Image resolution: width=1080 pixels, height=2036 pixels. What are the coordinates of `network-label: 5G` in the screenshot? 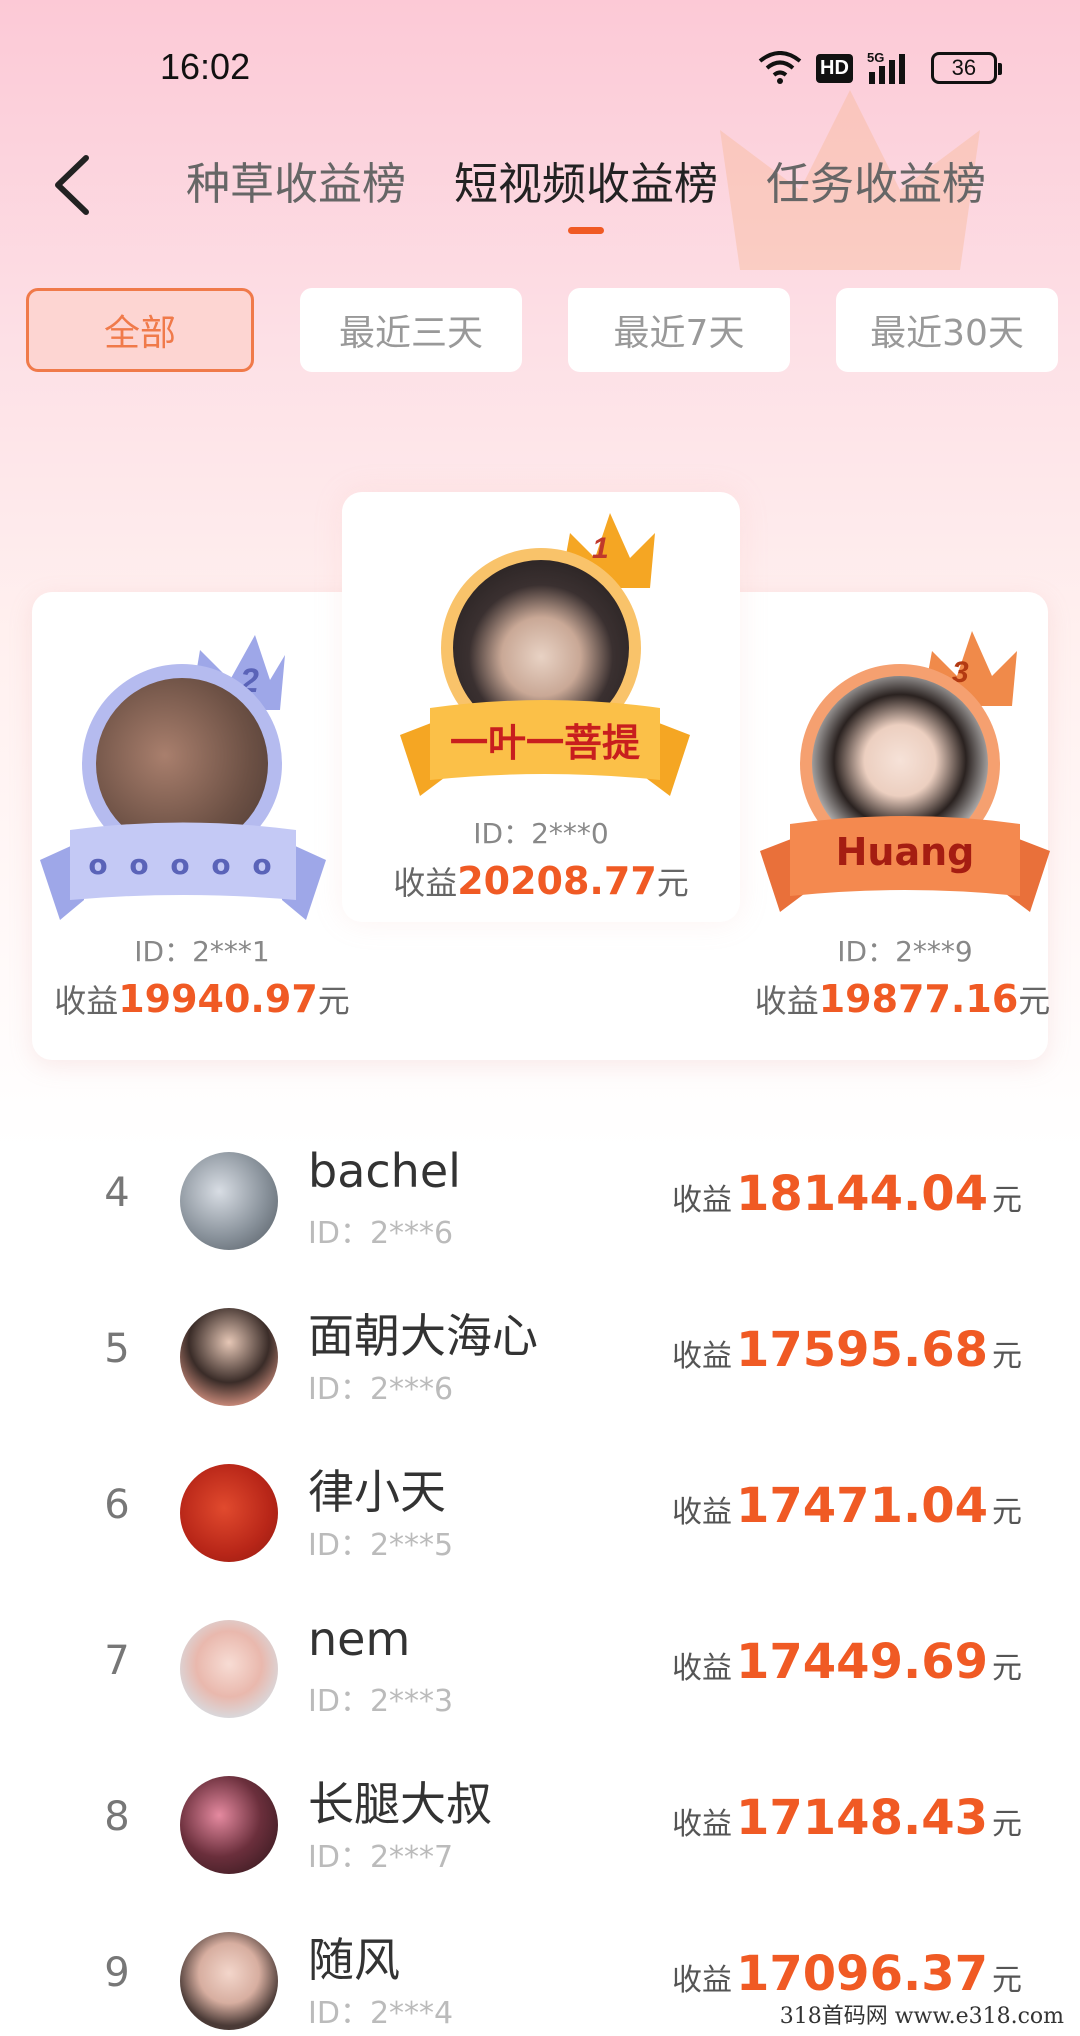 It's located at (875, 57).